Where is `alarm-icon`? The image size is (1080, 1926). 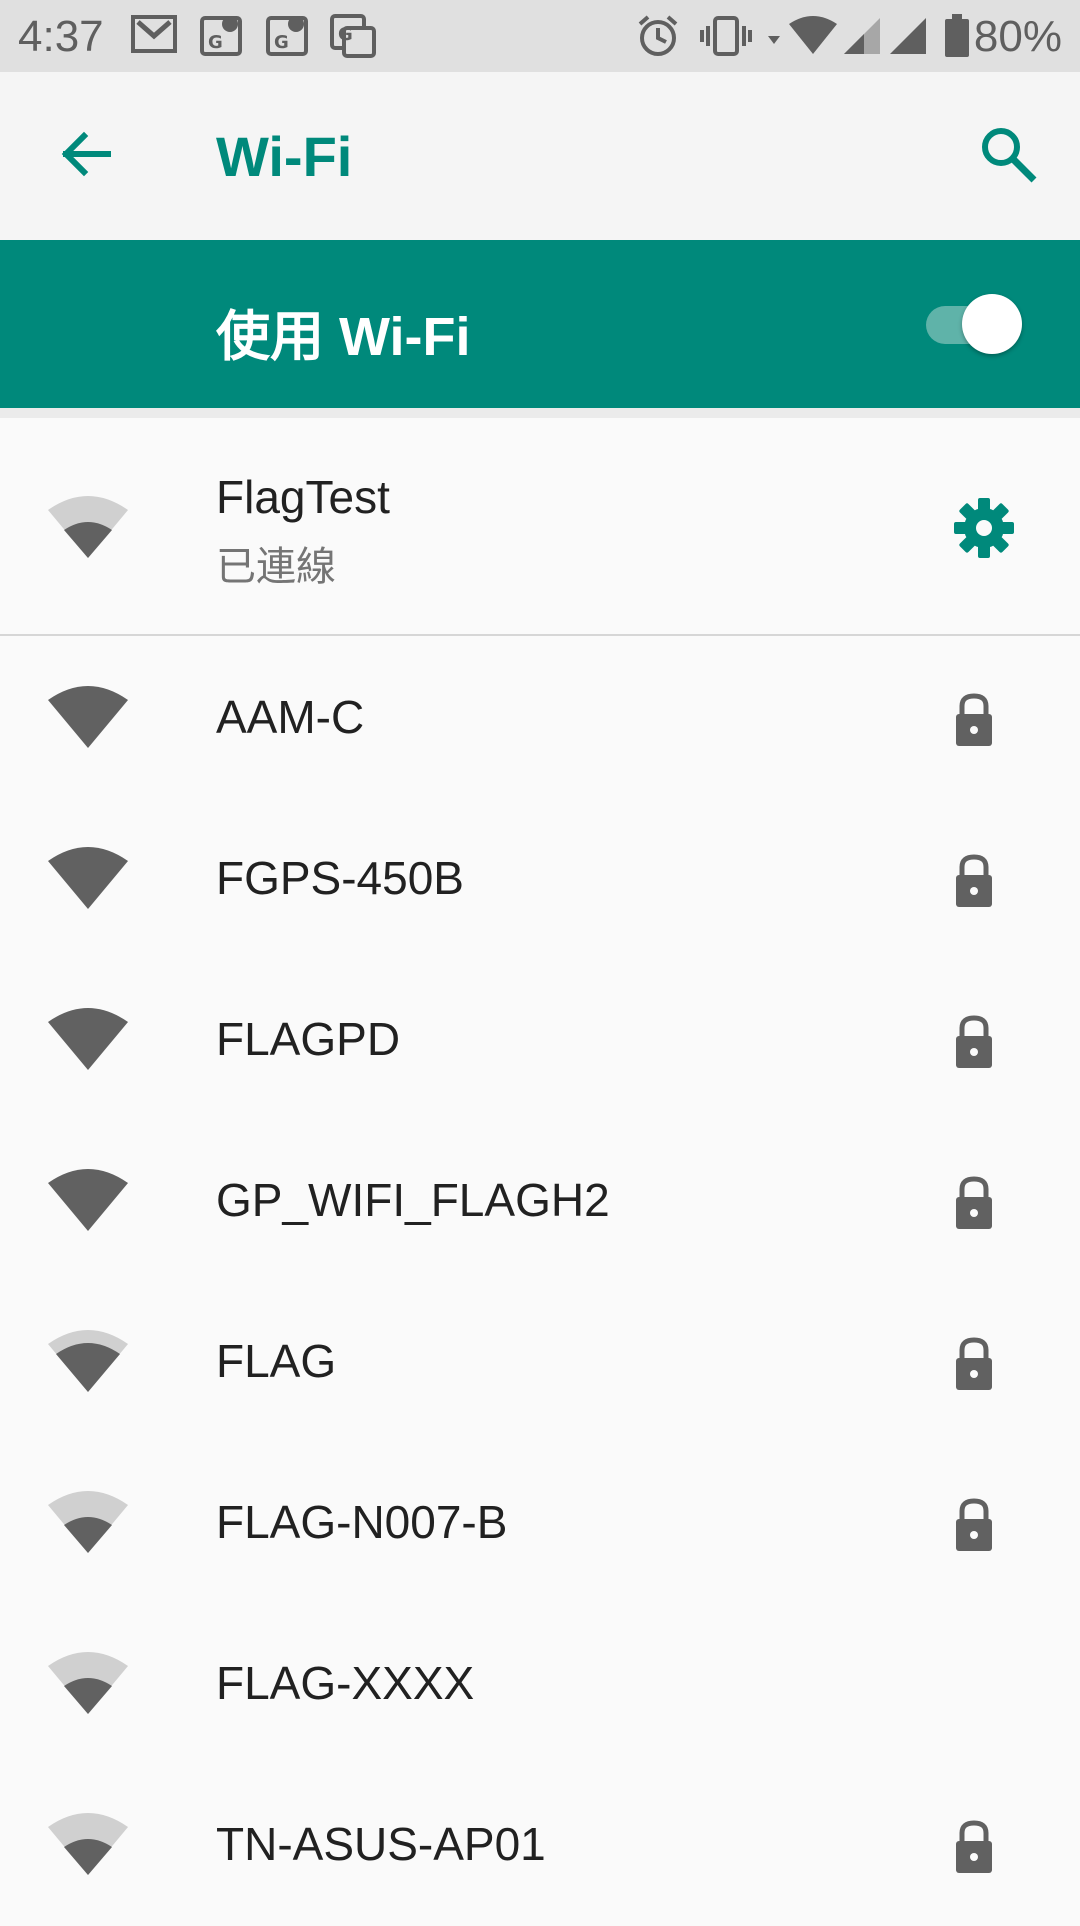 alarm-icon is located at coordinates (658, 35).